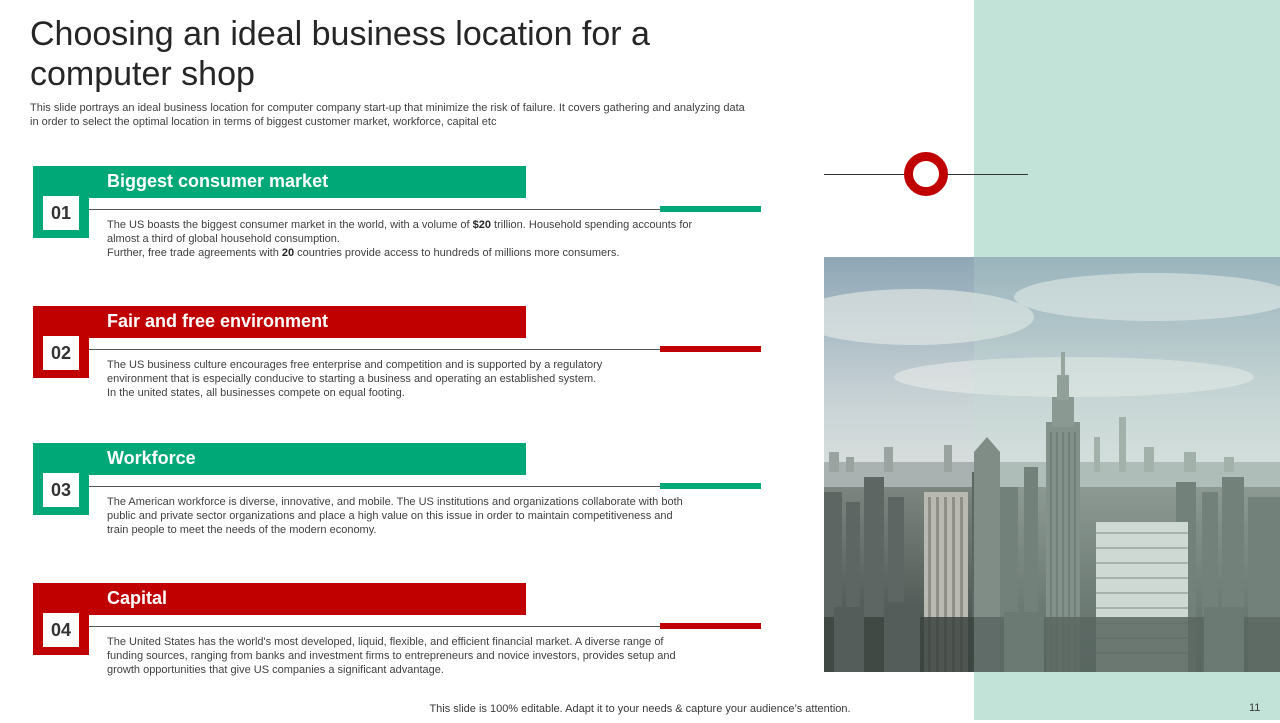 This screenshot has width=1280, height=723. I want to click on item-heading: Workforce, so click(151, 458).